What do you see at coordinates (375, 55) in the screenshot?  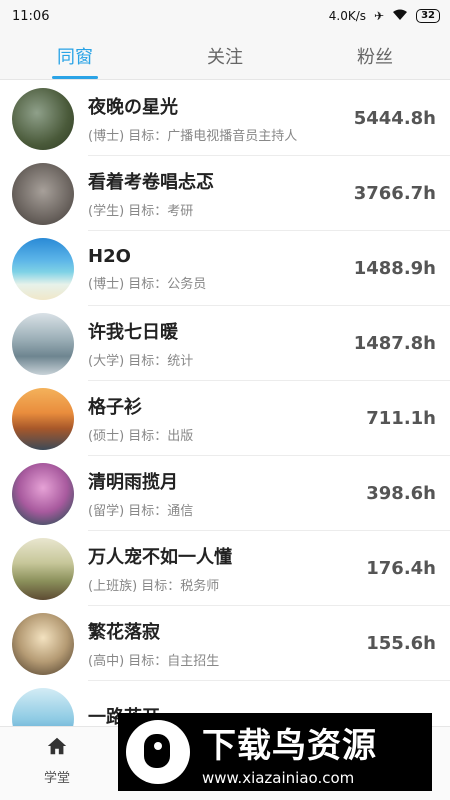 I see `tab-fans: 粉丝` at bounding box center [375, 55].